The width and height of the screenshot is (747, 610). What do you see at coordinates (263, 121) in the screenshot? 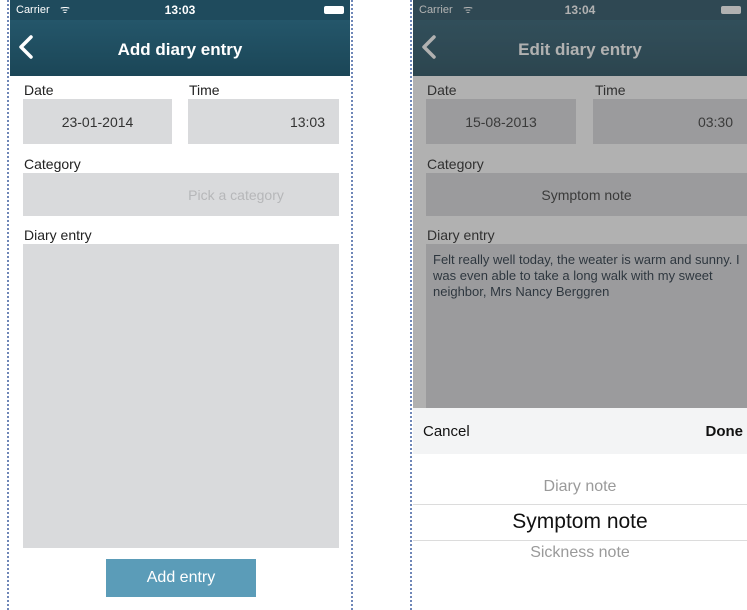
I see `time-field: 13:03` at bounding box center [263, 121].